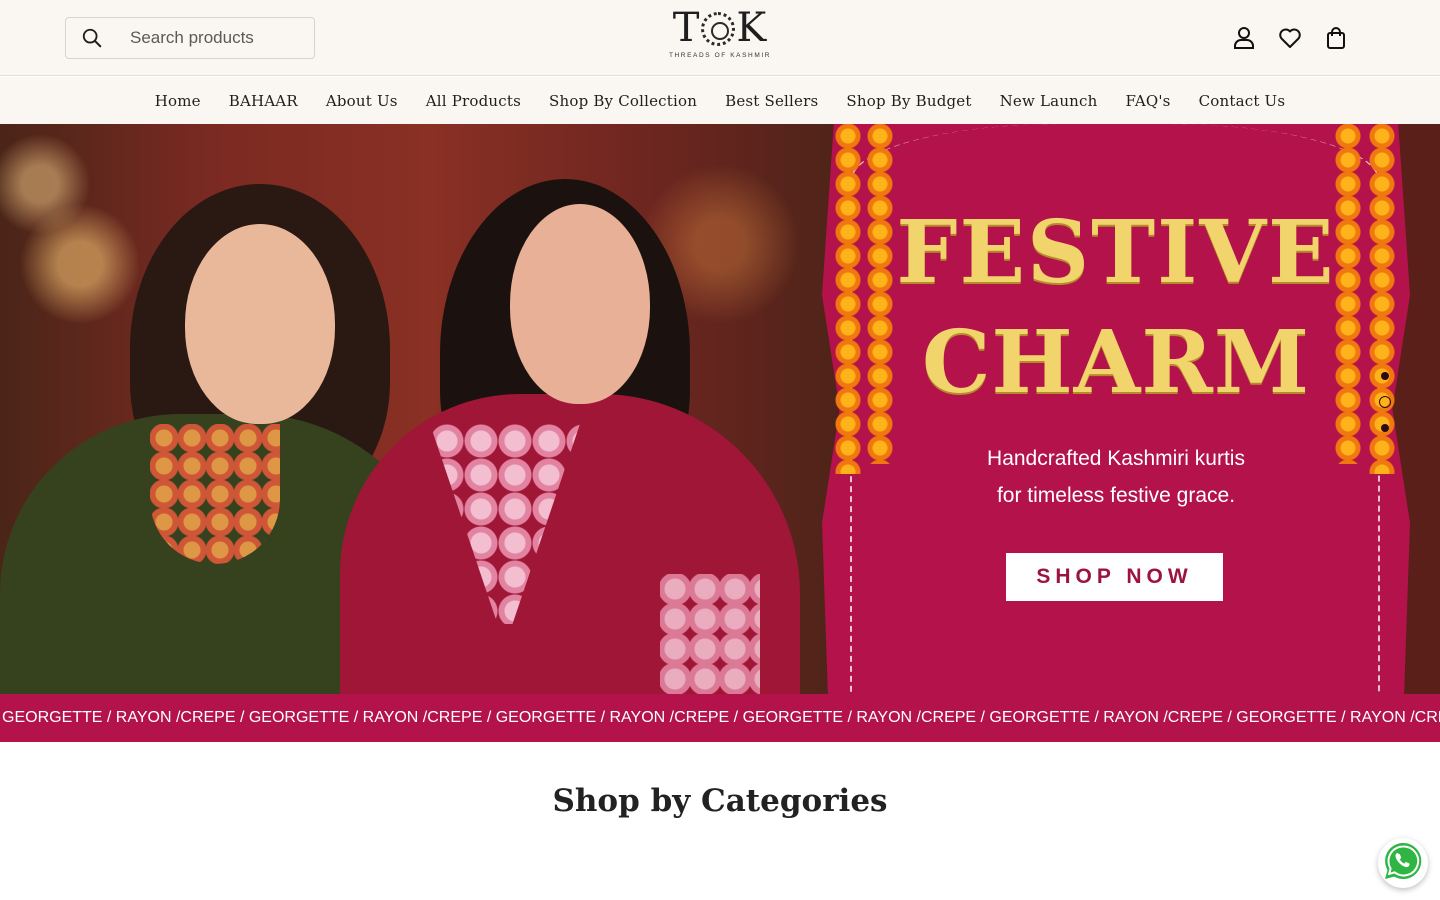 This screenshot has width=1440, height=900. I want to click on header-actions, so click(1290, 38).